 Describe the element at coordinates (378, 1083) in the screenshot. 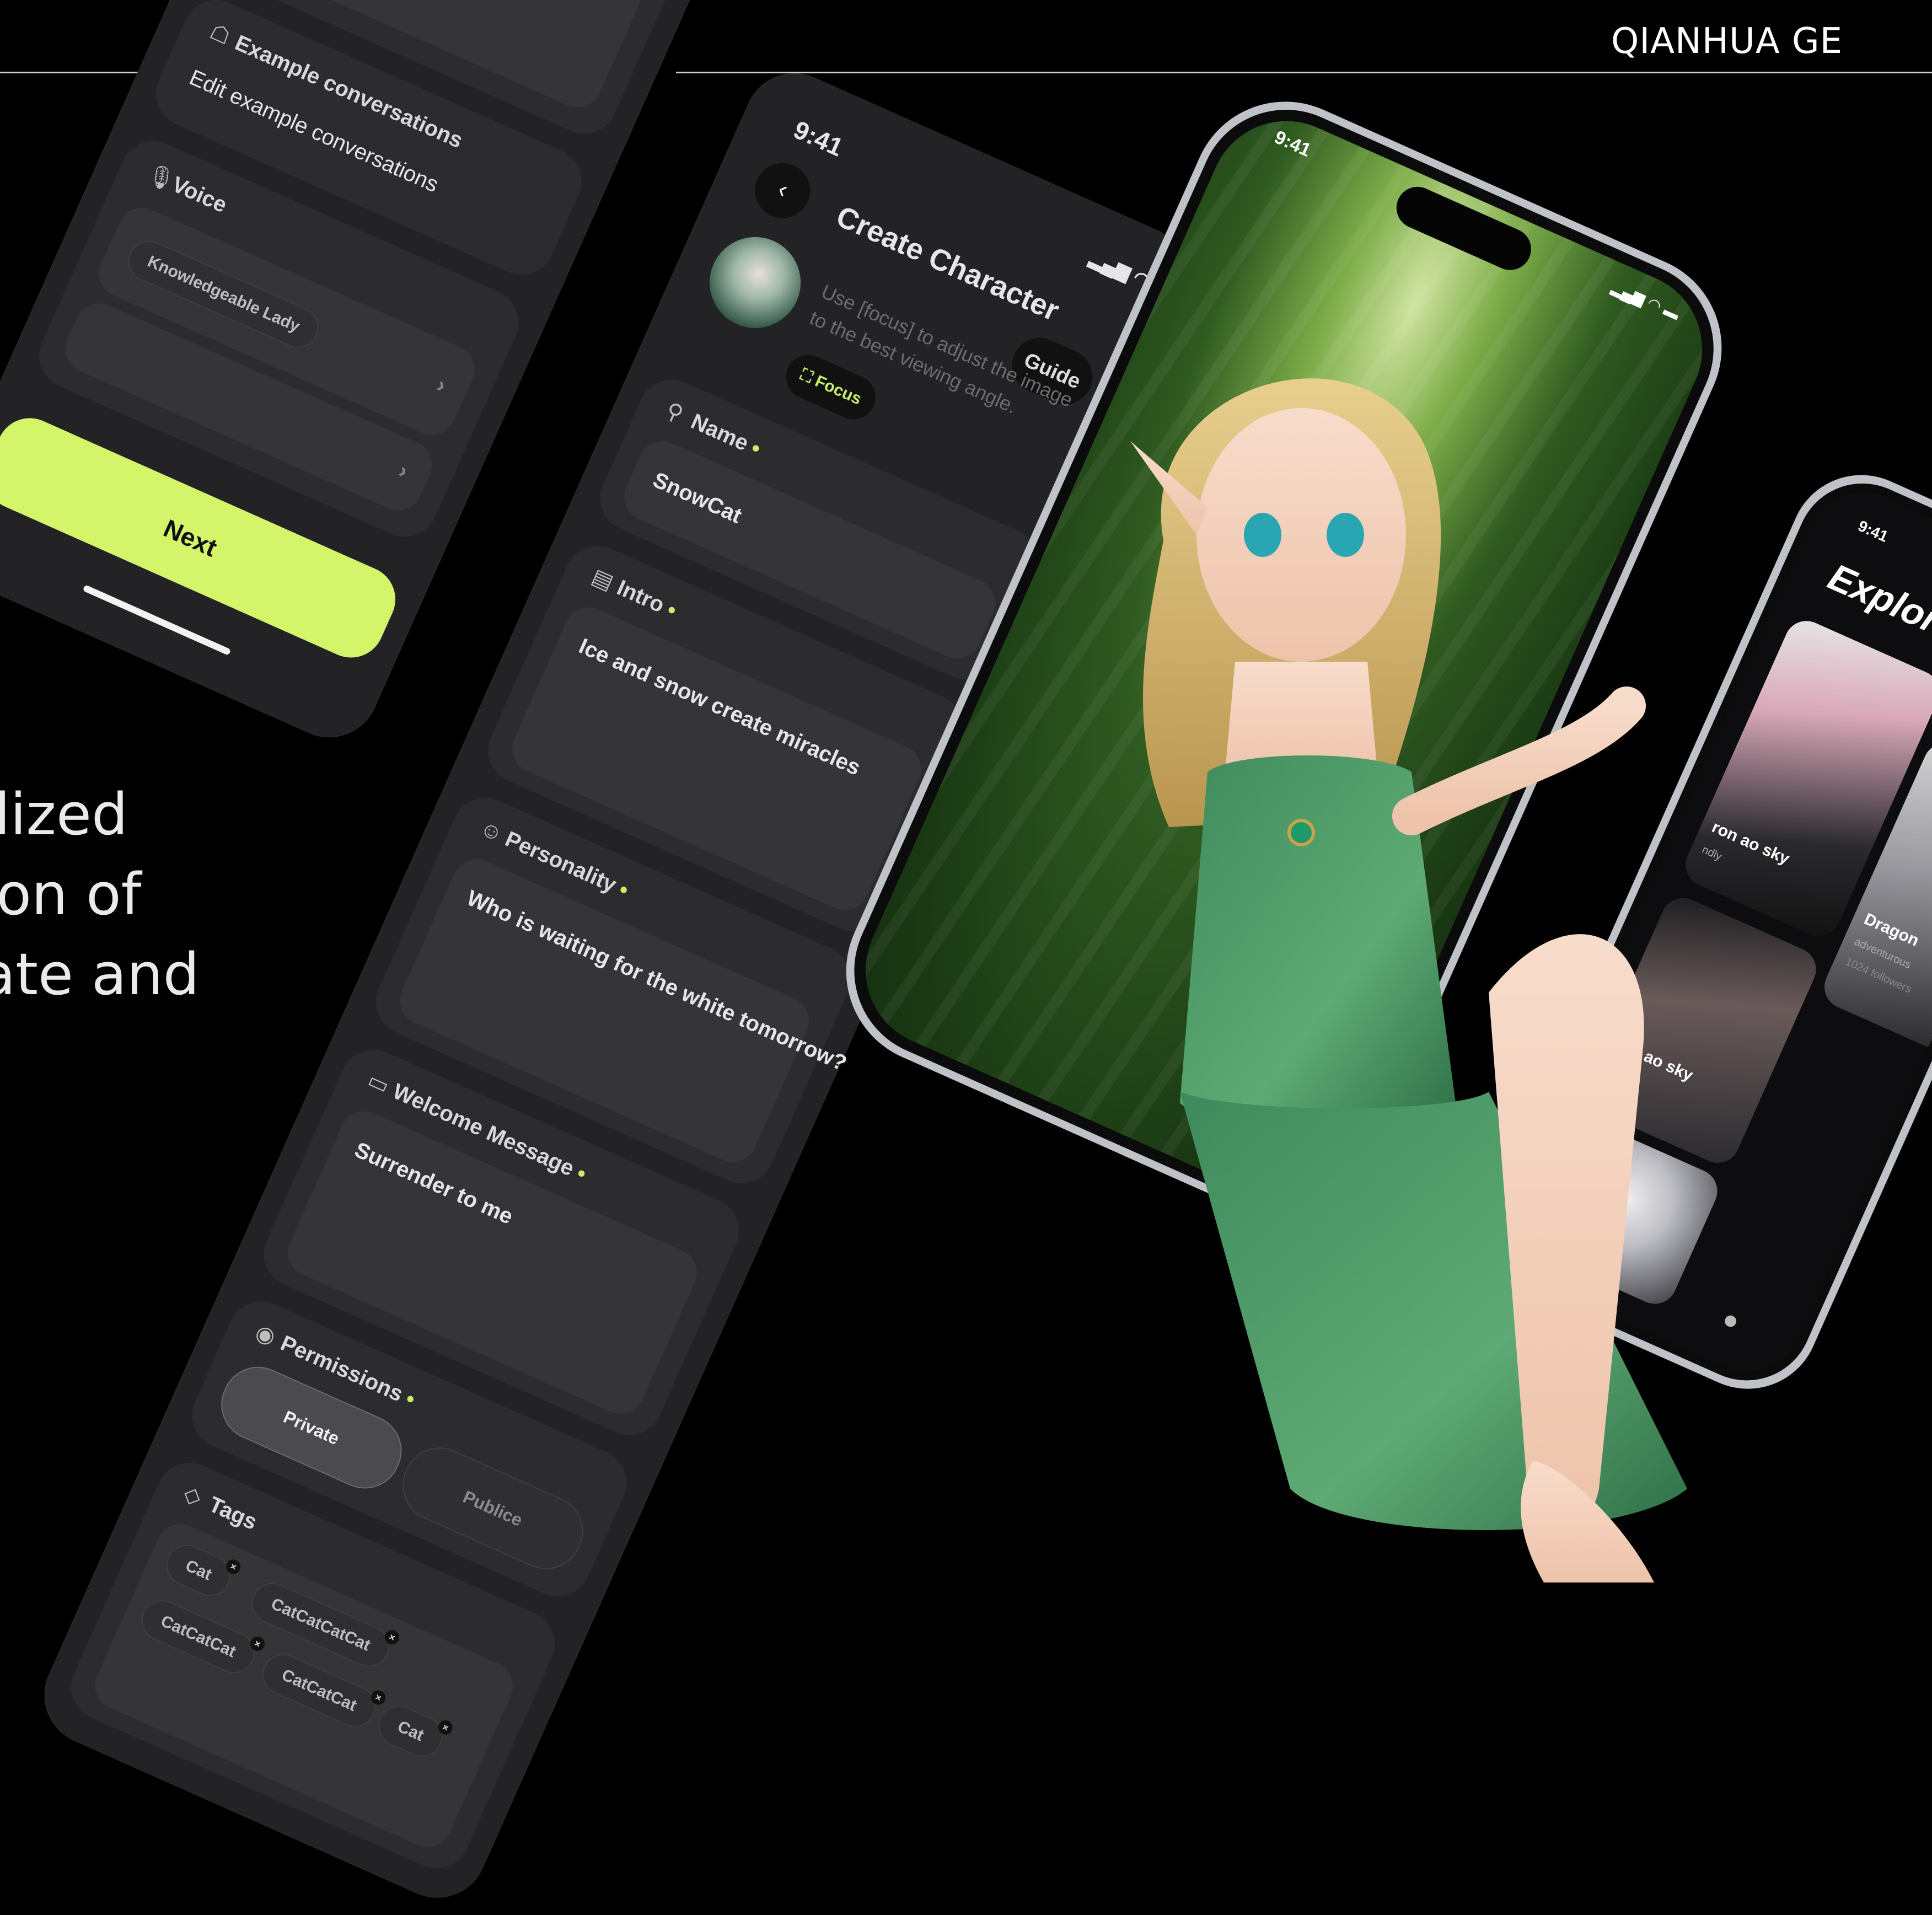

I see `message-icon: ▭` at that location.